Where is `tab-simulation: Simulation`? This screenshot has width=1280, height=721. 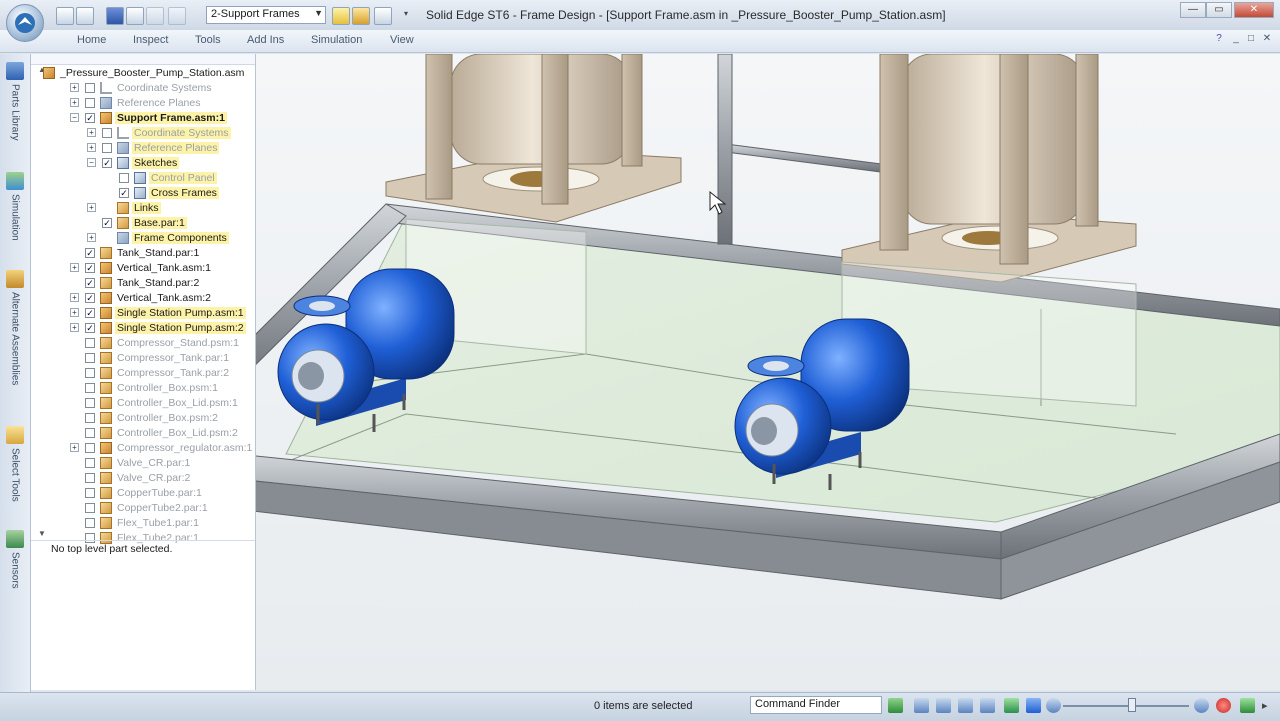
tab-simulation: Simulation is located at coordinates (336, 40).